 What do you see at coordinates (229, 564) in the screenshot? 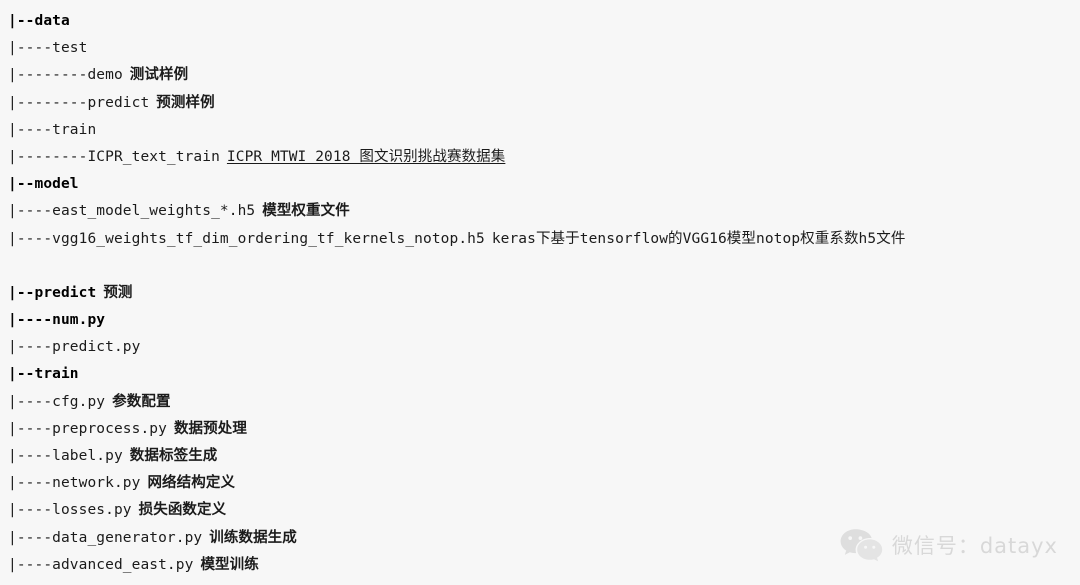
I see `tree-description: 模型训练` at bounding box center [229, 564].